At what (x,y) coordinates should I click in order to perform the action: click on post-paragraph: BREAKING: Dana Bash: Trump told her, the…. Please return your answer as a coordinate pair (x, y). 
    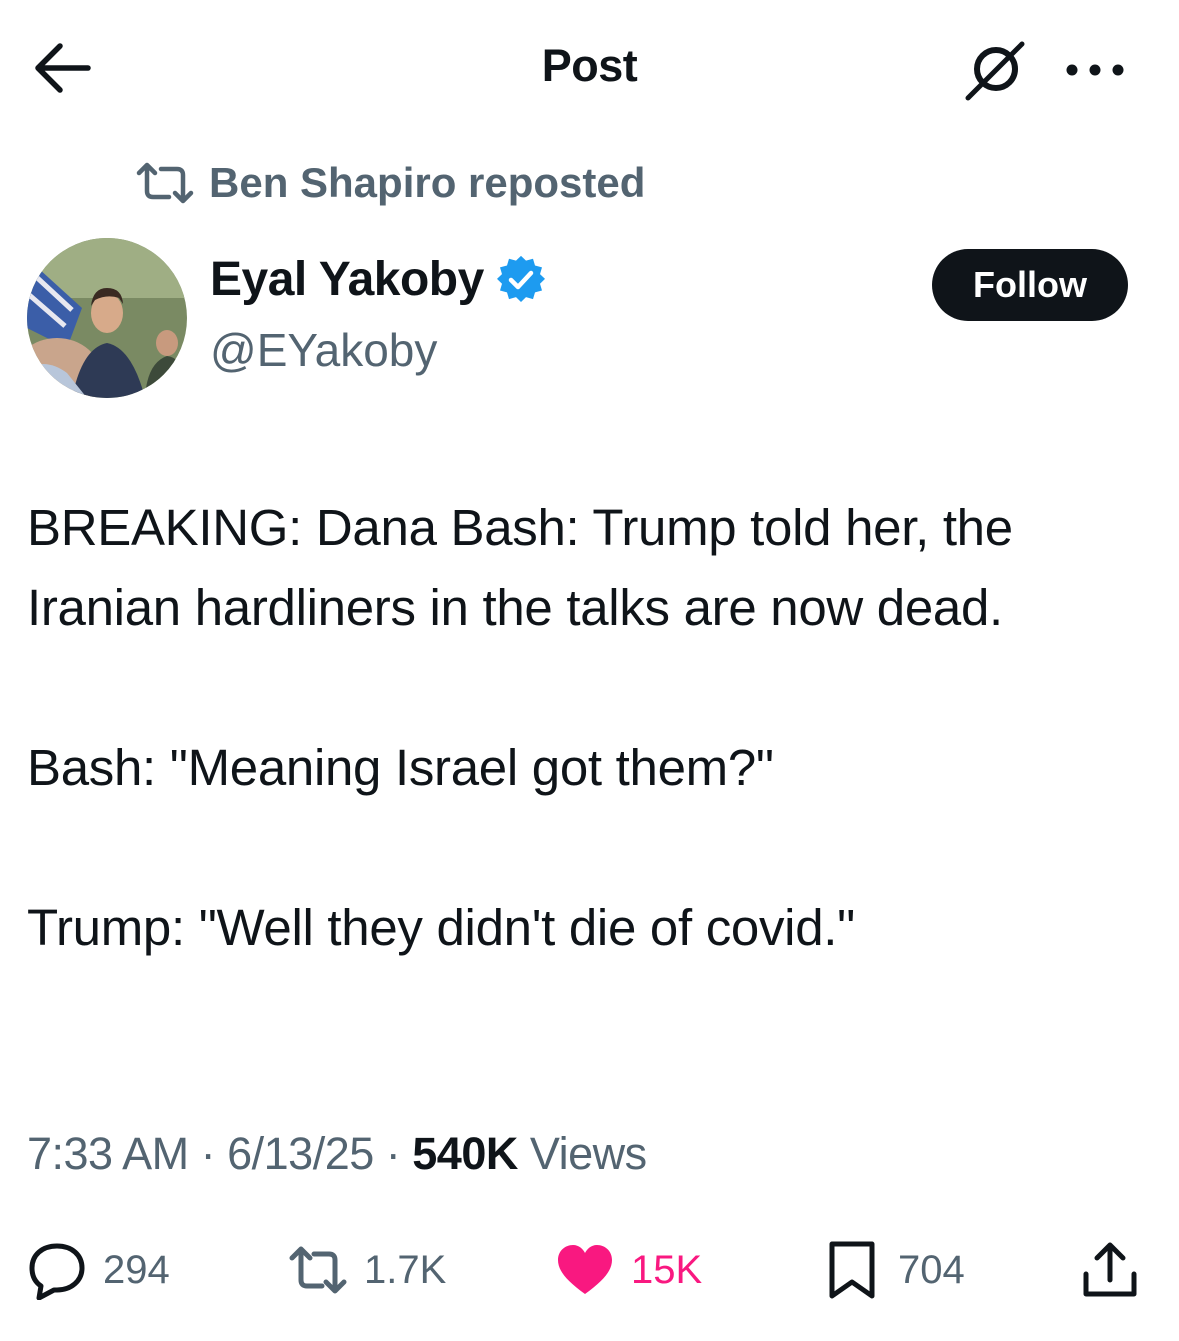
    Looking at the image, I should click on (520, 567).